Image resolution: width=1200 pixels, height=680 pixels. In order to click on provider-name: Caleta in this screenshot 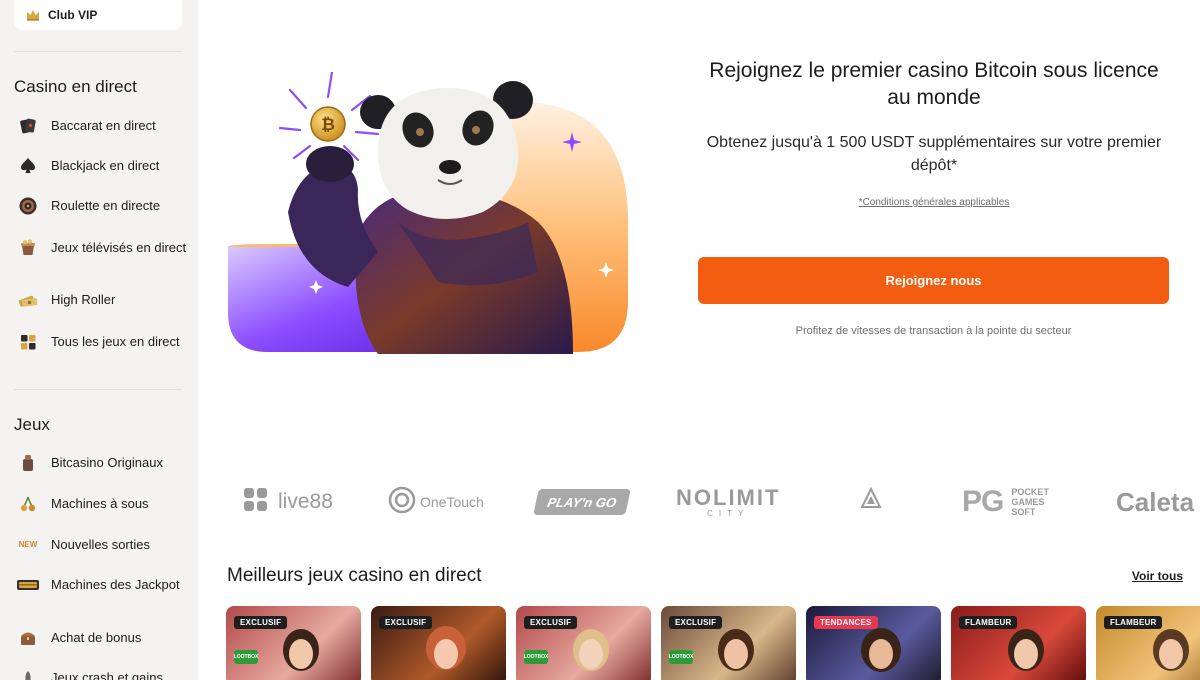, I will do `click(1155, 501)`.